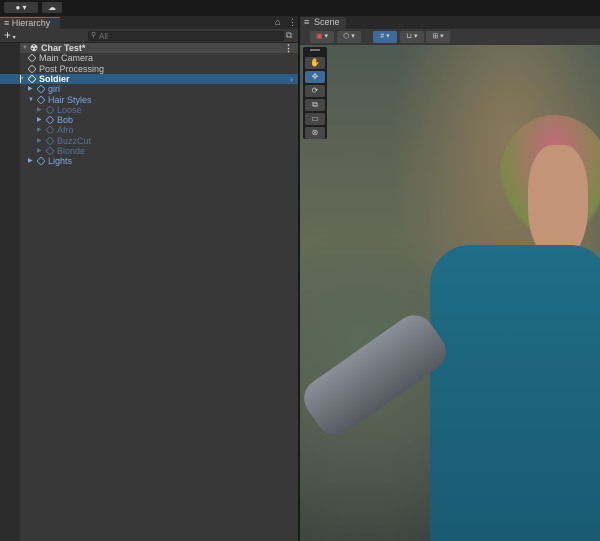  I want to click on item-label: Soldier, so click(54, 78).